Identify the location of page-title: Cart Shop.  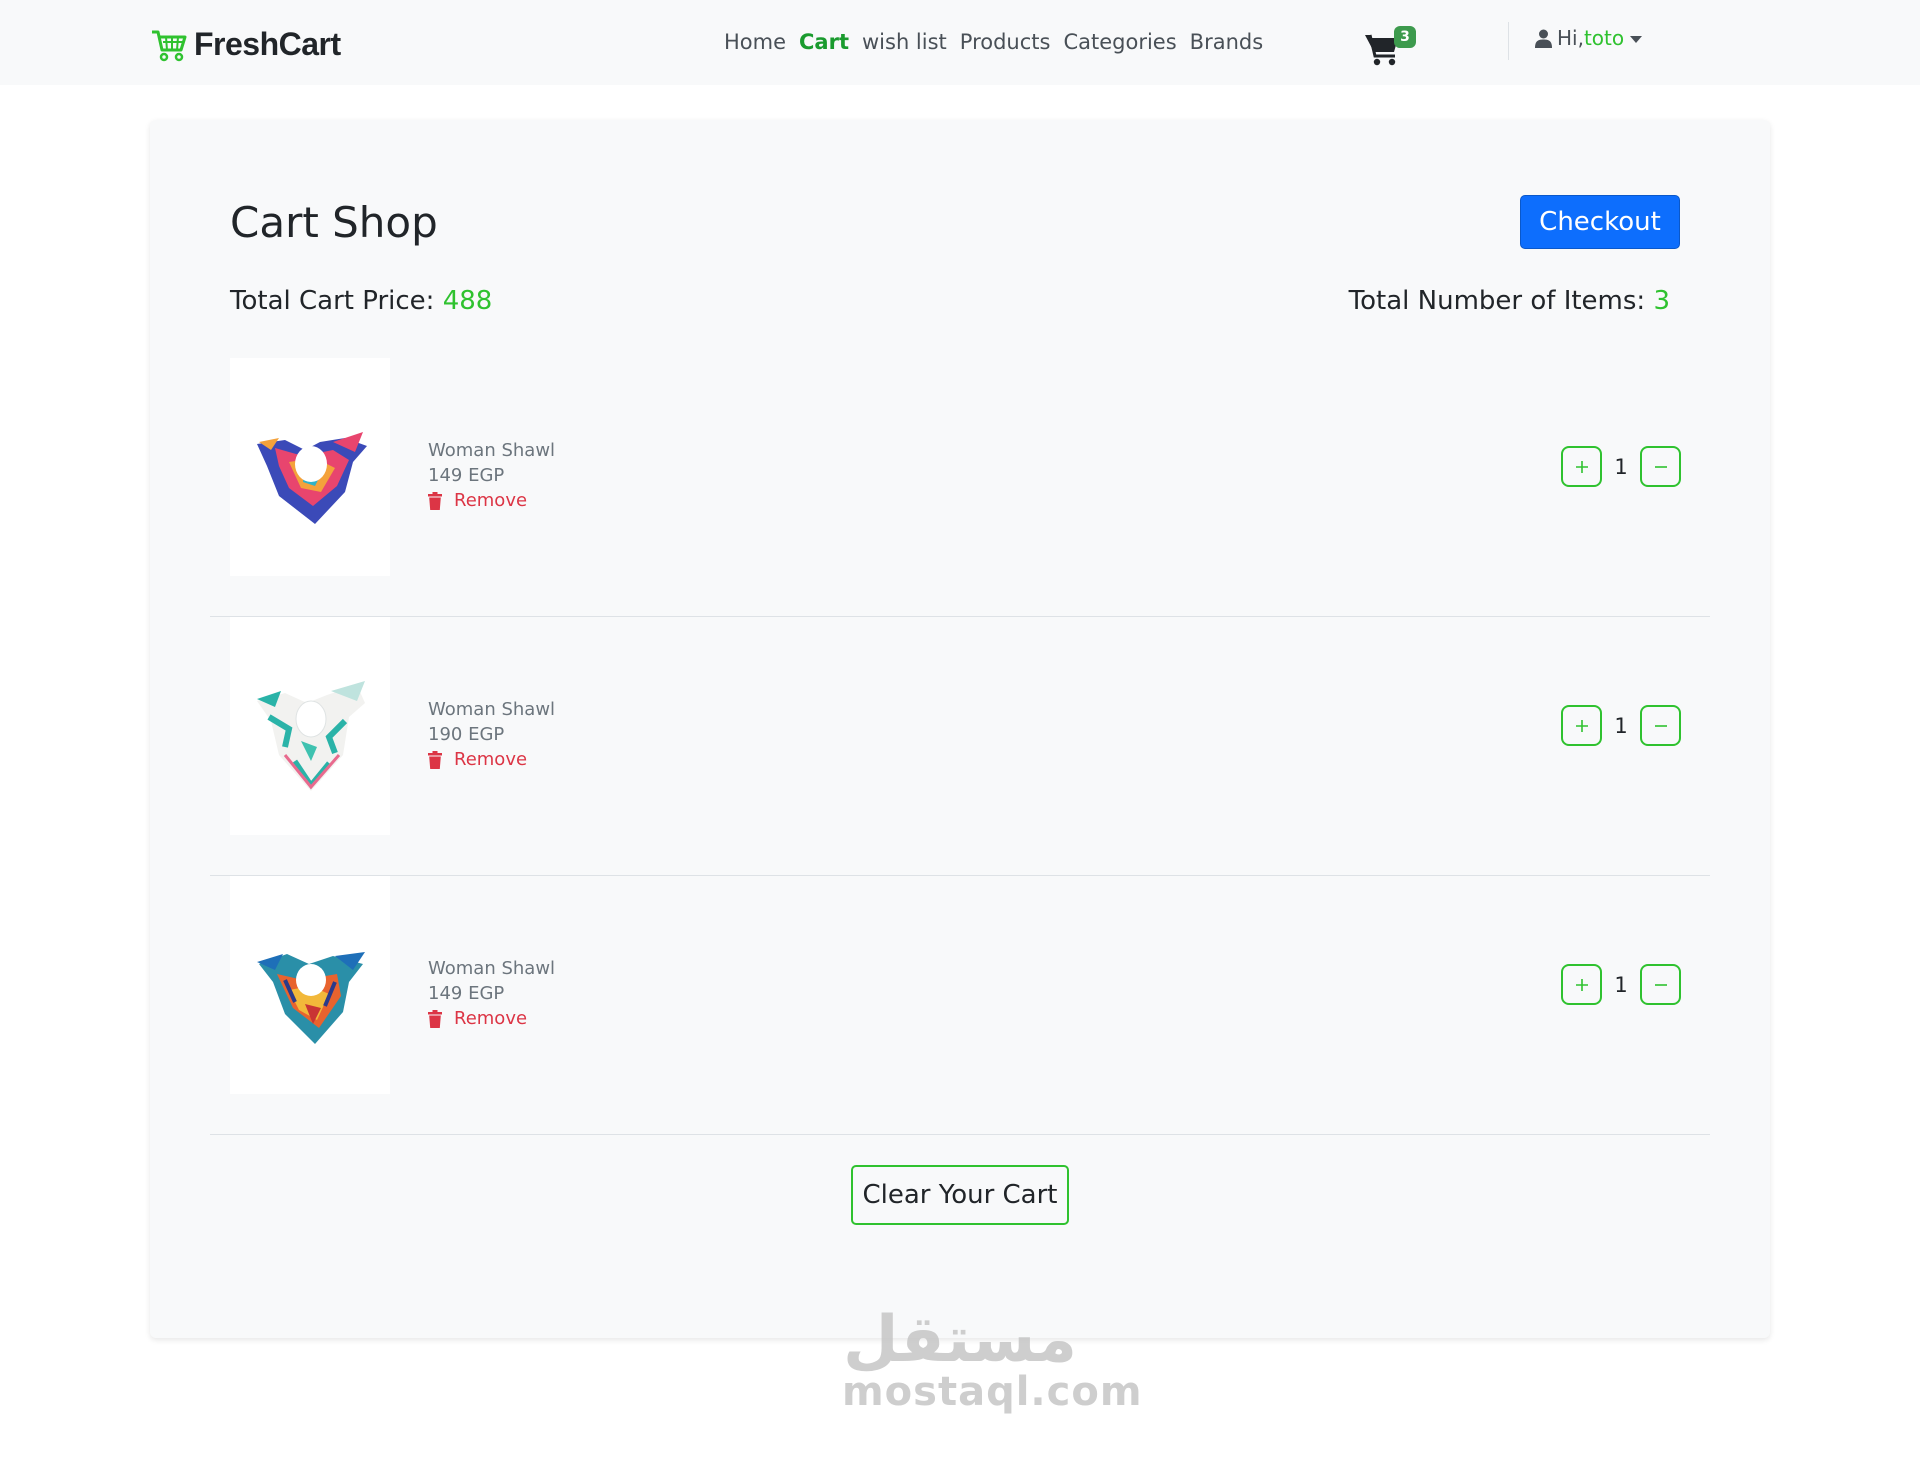
(334, 222).